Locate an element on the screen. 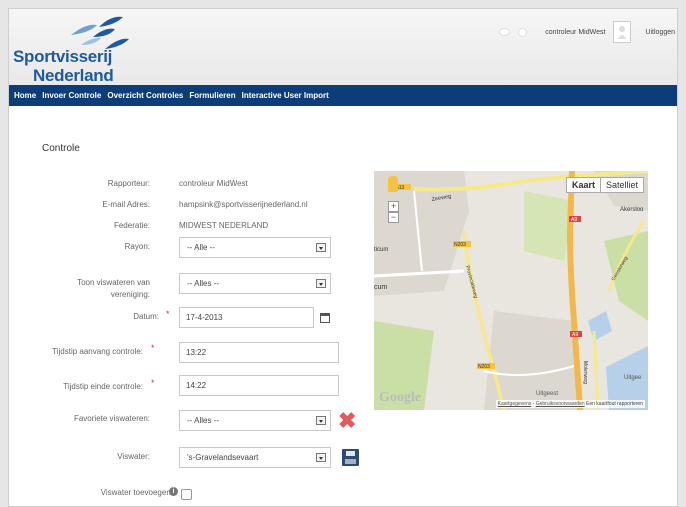  rayon-select-value: -- Alle -- is located at coordinates (201, 247).